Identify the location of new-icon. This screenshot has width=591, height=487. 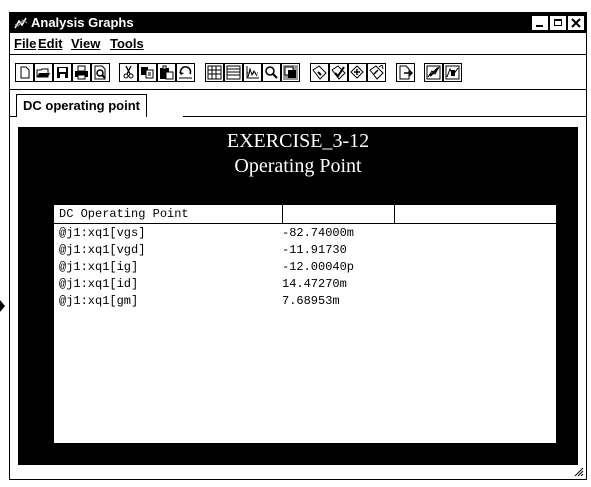
(25, 72).